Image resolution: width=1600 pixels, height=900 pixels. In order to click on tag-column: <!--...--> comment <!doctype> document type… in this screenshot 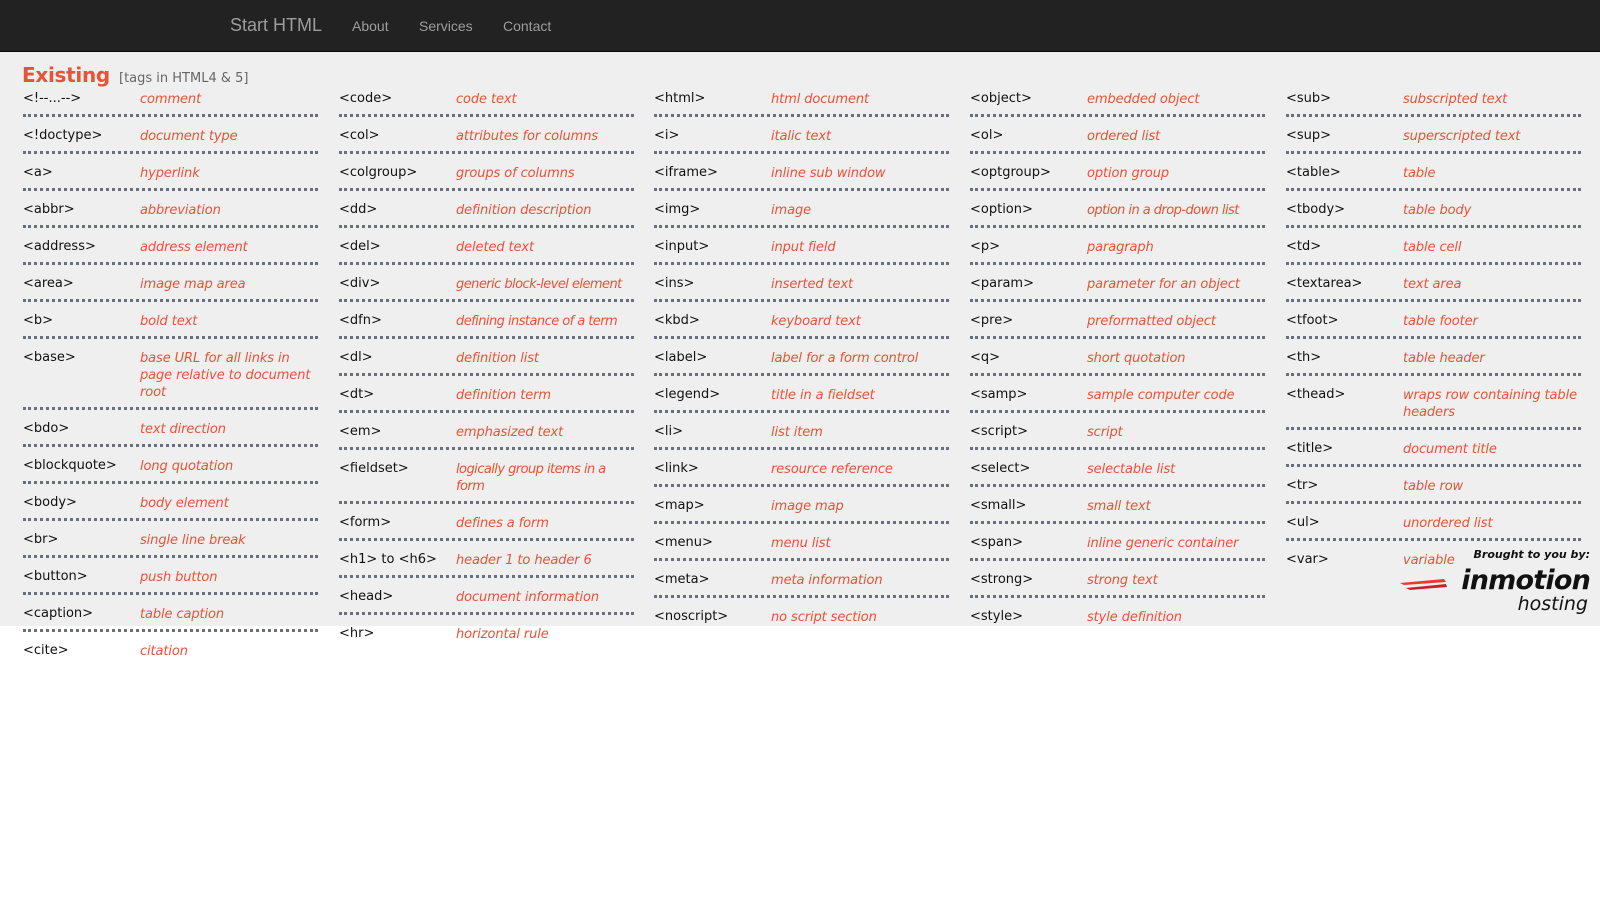, I will do `click(170, 382)`.